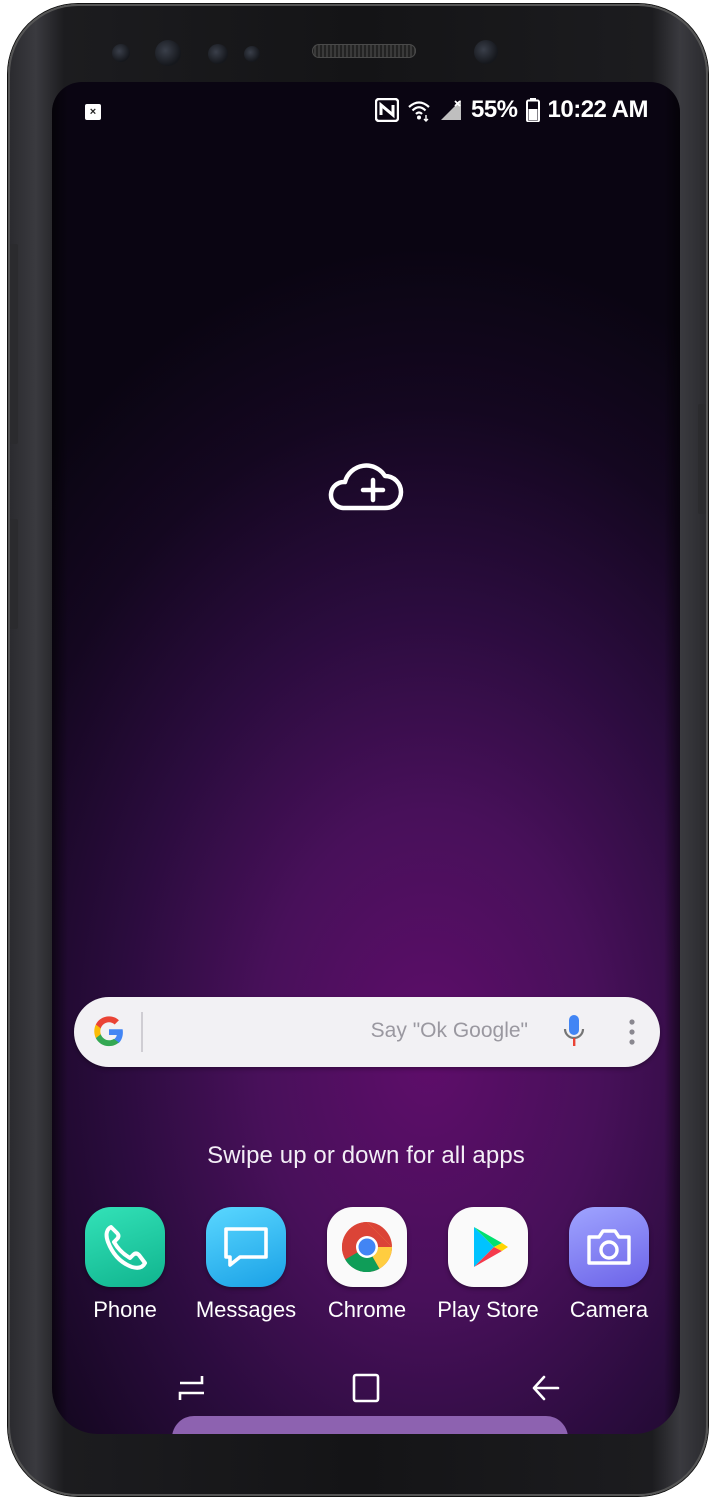  Describe the element at coordinates (246, 1247) in the screenshot. I see `messages-icon` at that location.